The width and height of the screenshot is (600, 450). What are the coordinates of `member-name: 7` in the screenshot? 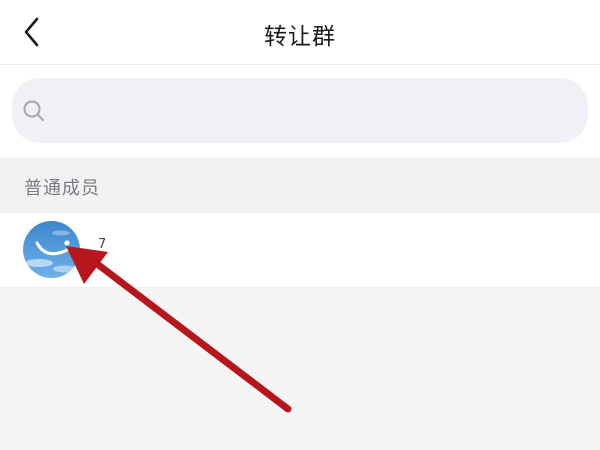 It's located at (102, 244).